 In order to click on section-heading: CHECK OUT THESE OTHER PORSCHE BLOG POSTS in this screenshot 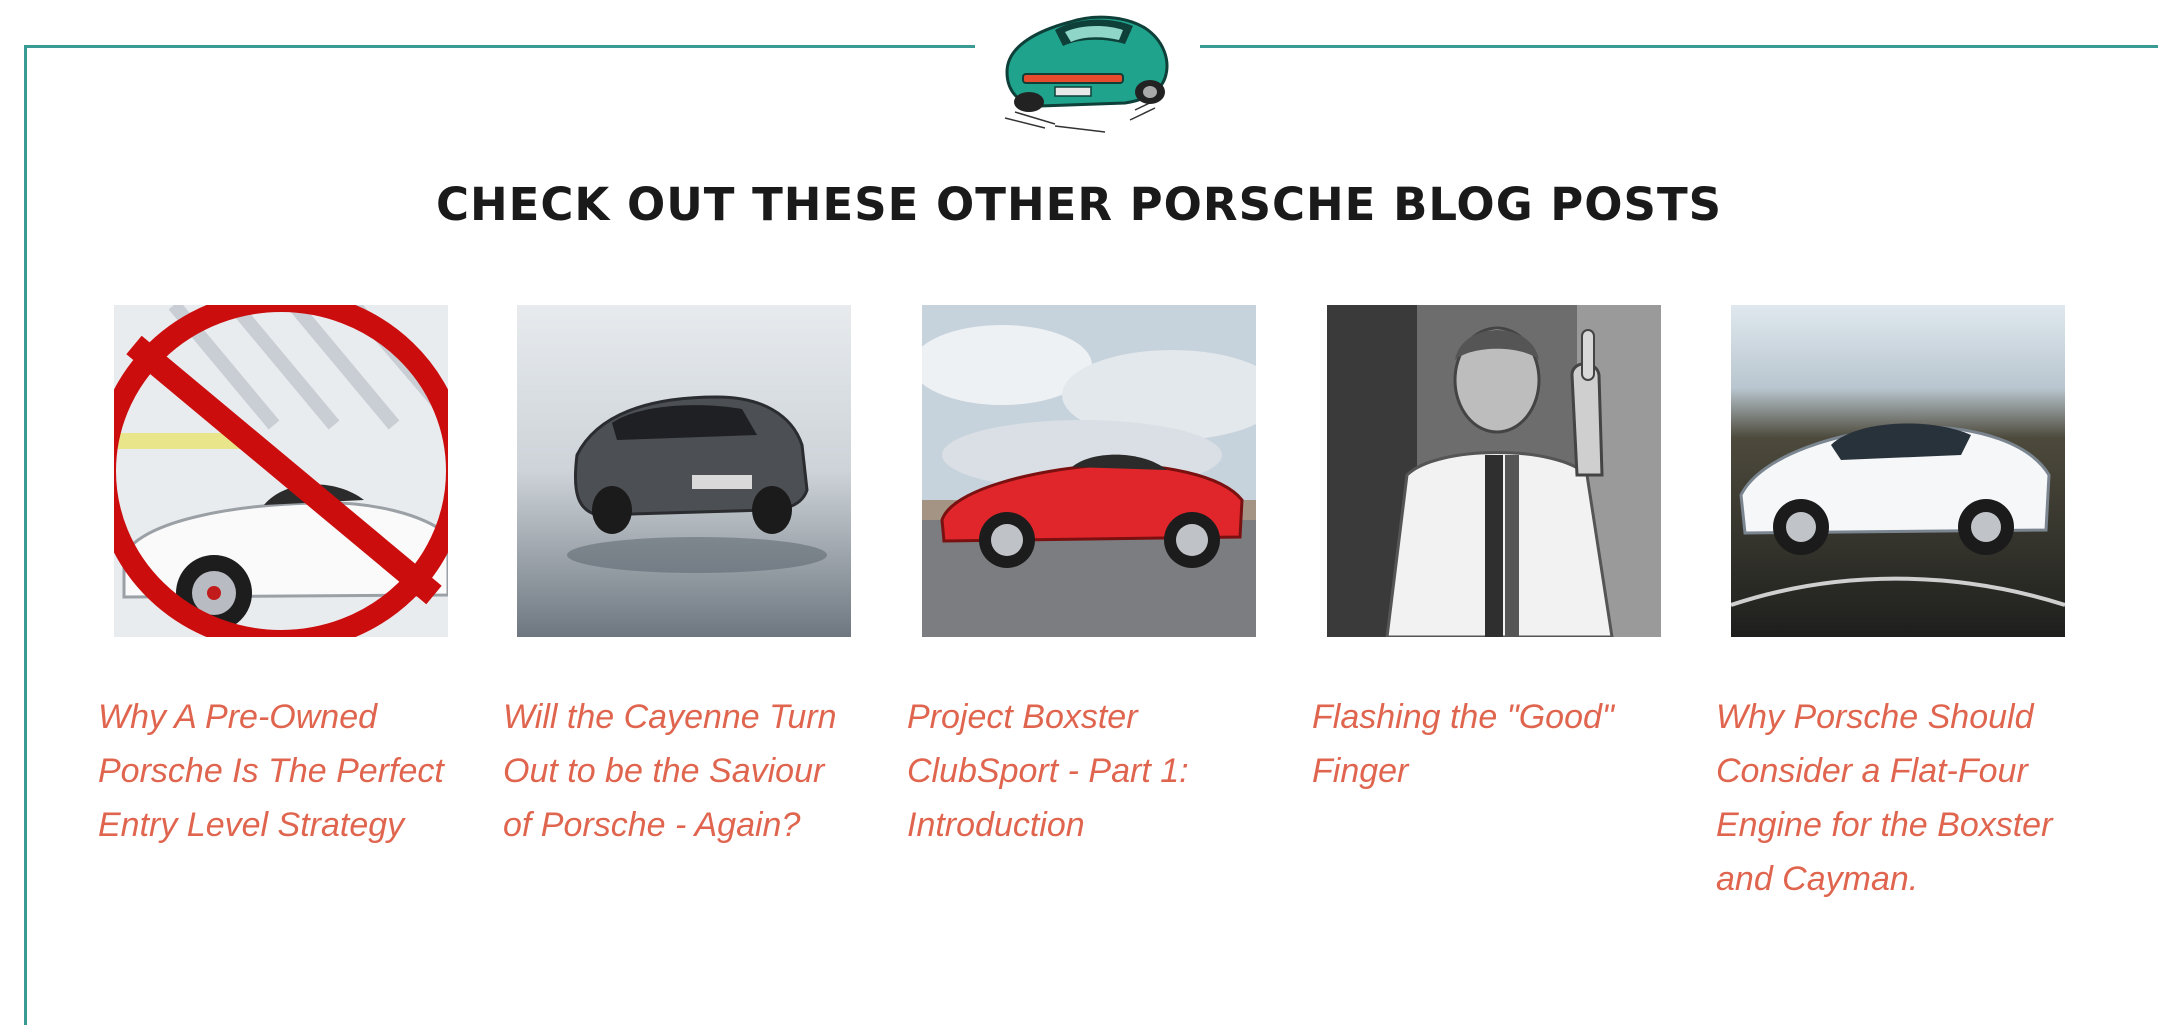, I will do `click(1079, 204)`.